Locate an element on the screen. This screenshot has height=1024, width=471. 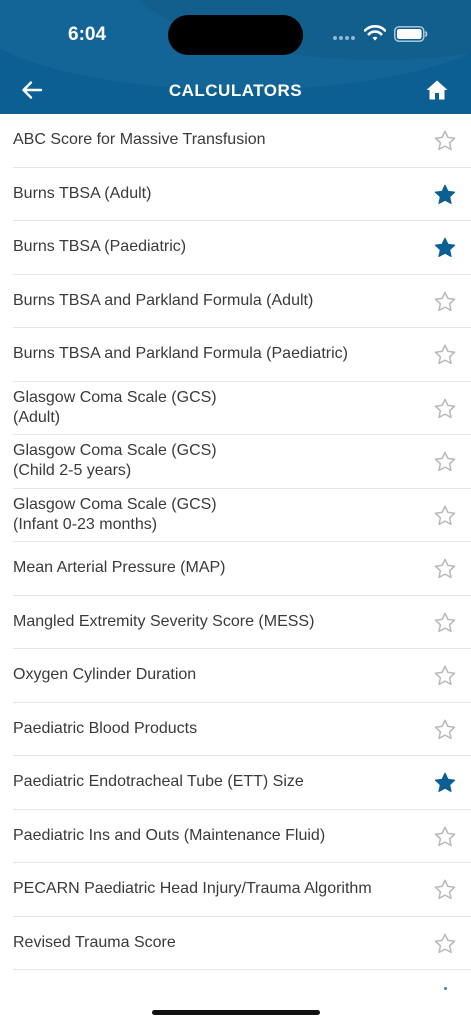
calculator-list-item: Paediatric Endotracheal Tube (ETT) Size is located at coordinates (242, 783).